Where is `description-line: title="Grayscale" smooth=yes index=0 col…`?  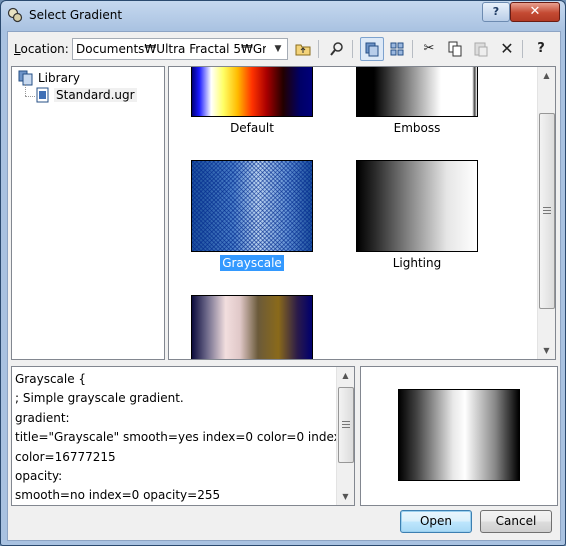 description-line: title="Grayscale" smooth=yes index=0 col… is located at coordinates (185, 437).